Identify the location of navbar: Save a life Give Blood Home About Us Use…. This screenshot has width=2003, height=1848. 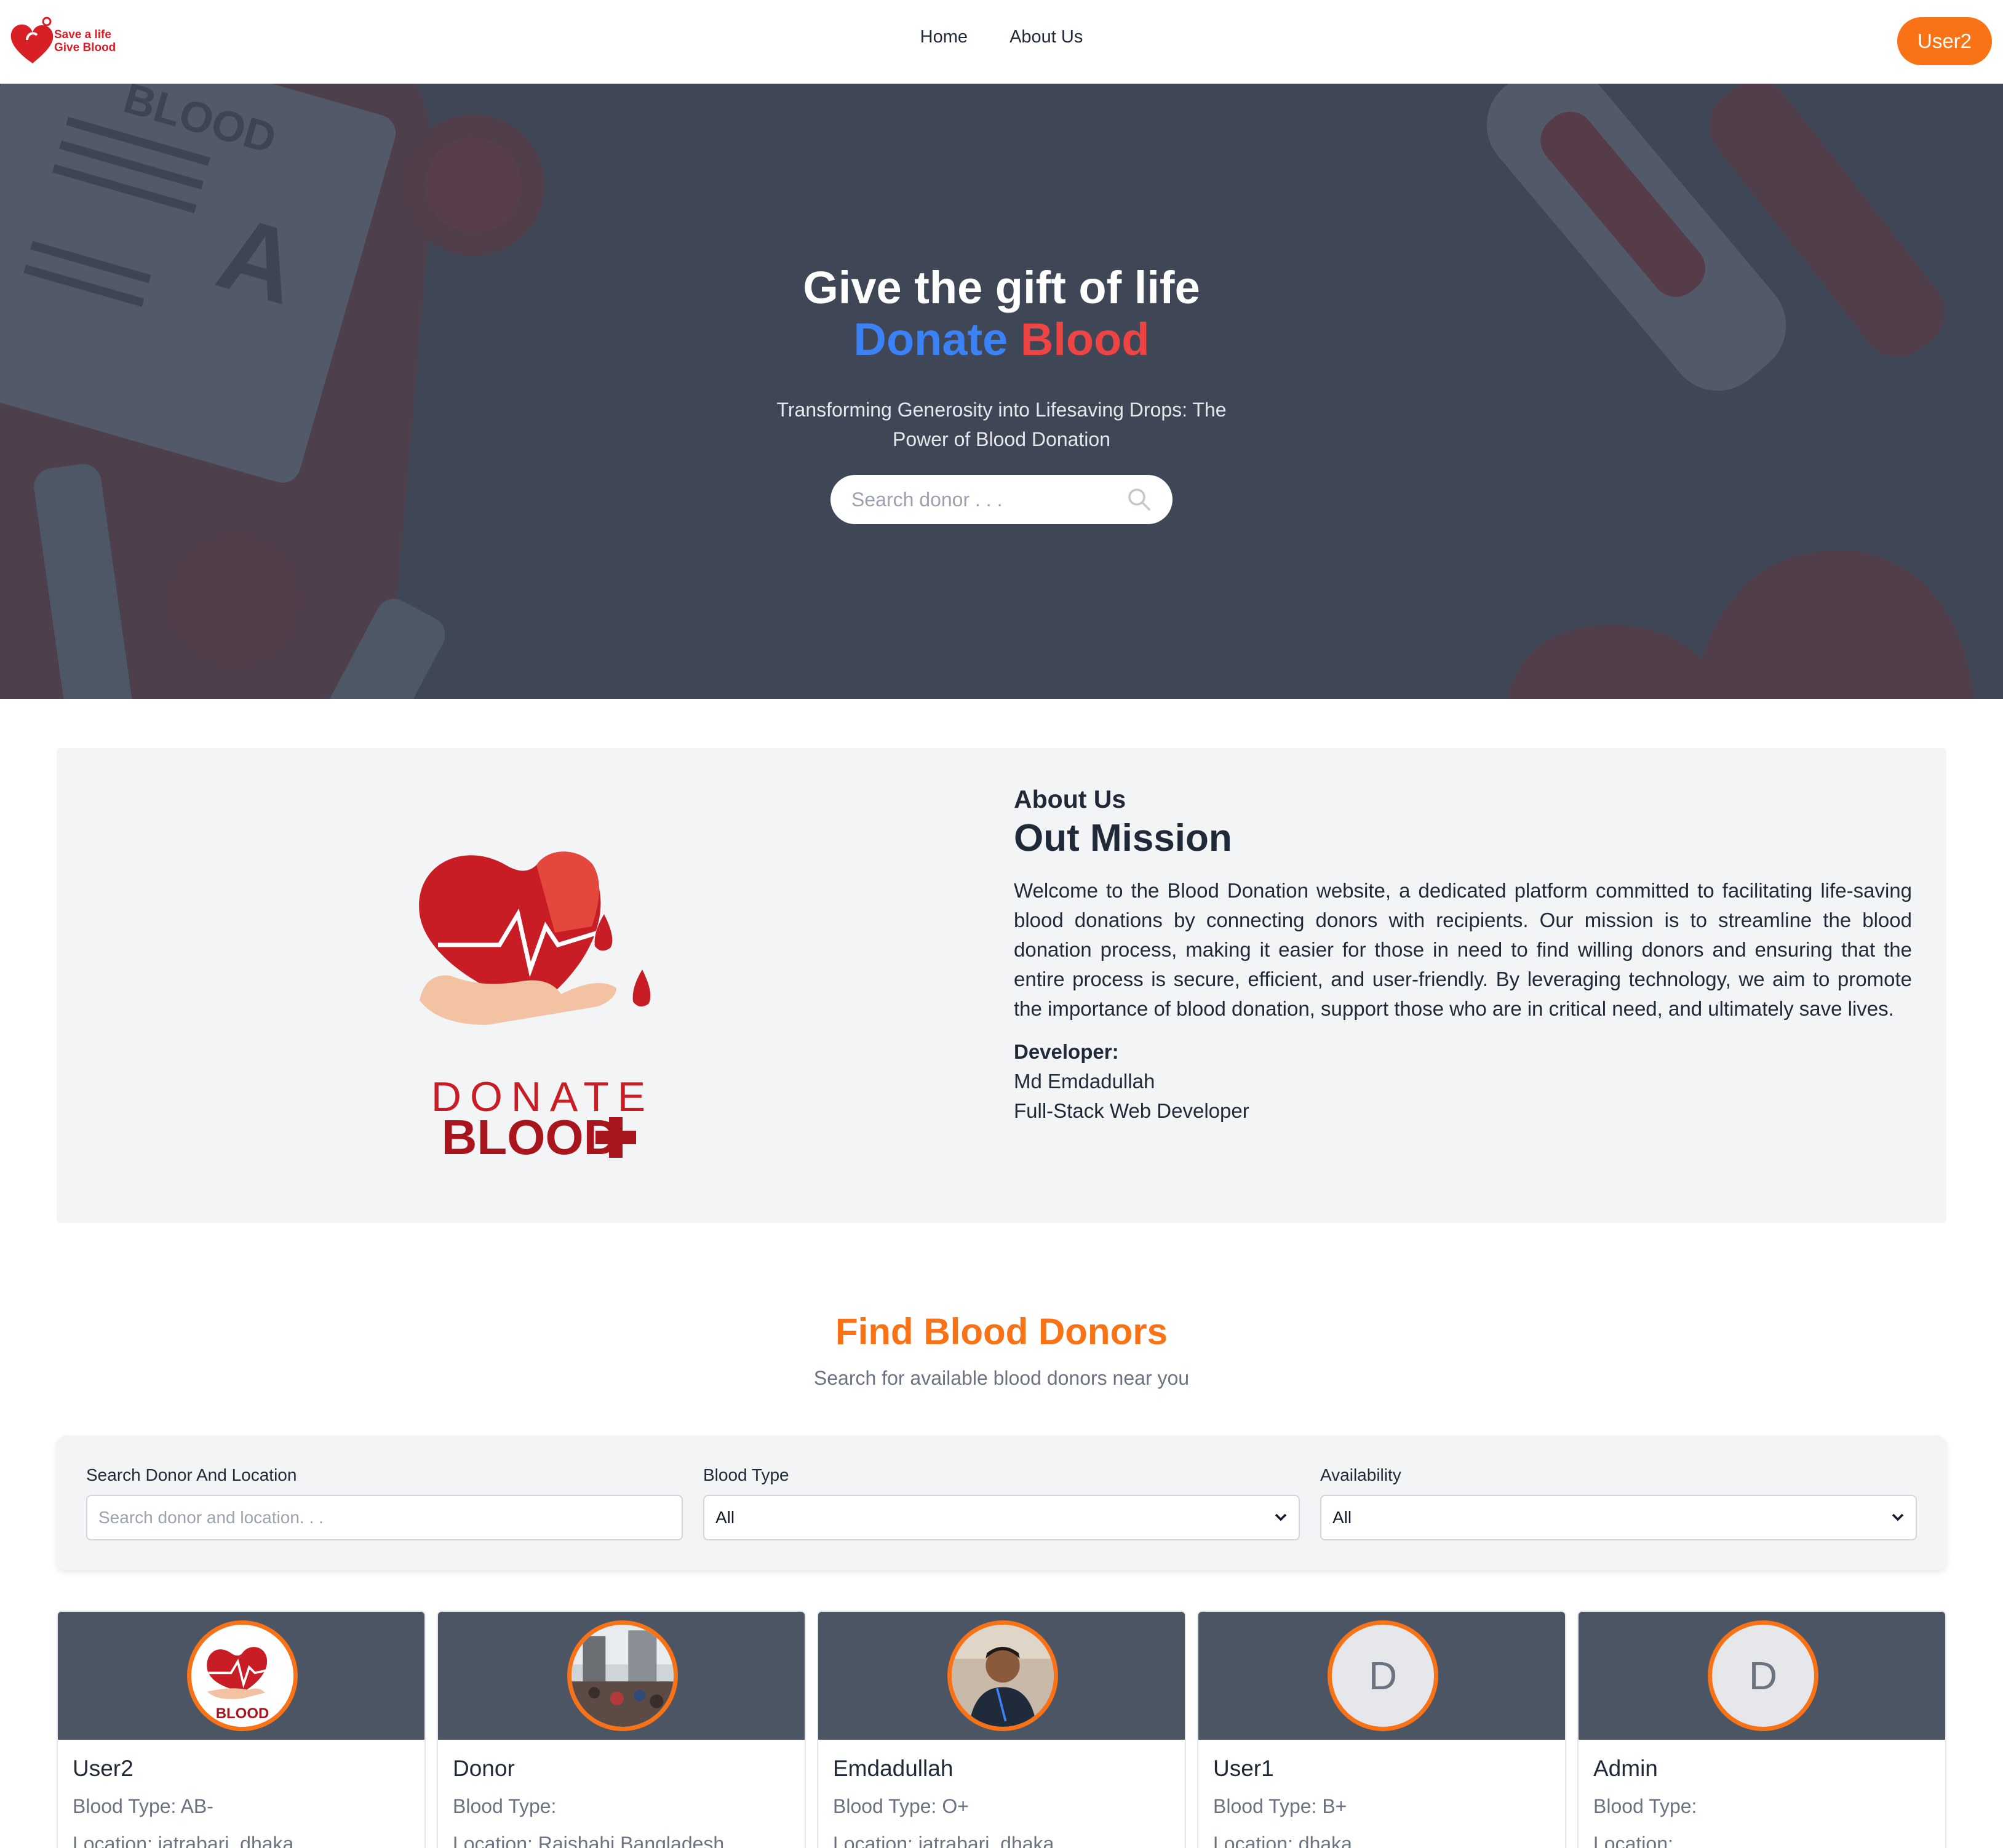
(1001, 42).